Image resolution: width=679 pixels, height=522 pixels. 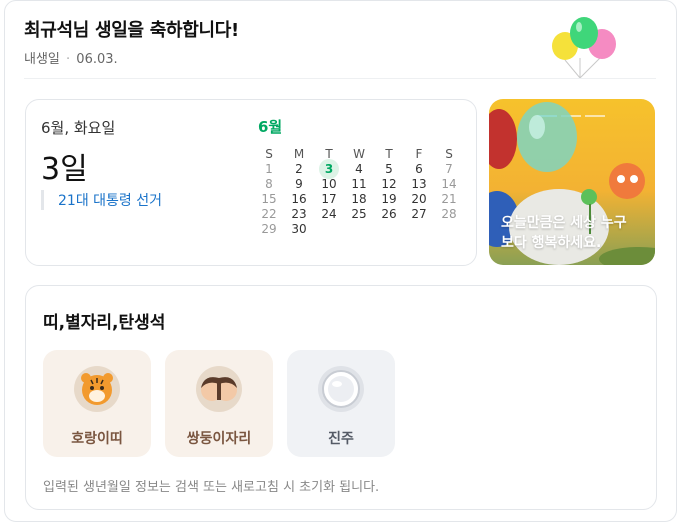 I want to click on calendar-day: 7, so click(x=449, y=169).